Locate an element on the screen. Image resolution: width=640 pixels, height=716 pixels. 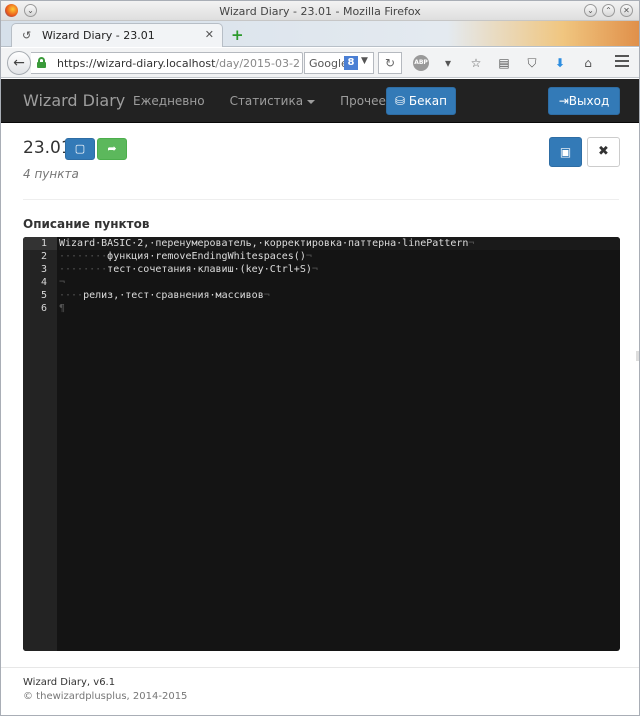
reading-list-icon: ▤ is located at coordinates (504, 63).